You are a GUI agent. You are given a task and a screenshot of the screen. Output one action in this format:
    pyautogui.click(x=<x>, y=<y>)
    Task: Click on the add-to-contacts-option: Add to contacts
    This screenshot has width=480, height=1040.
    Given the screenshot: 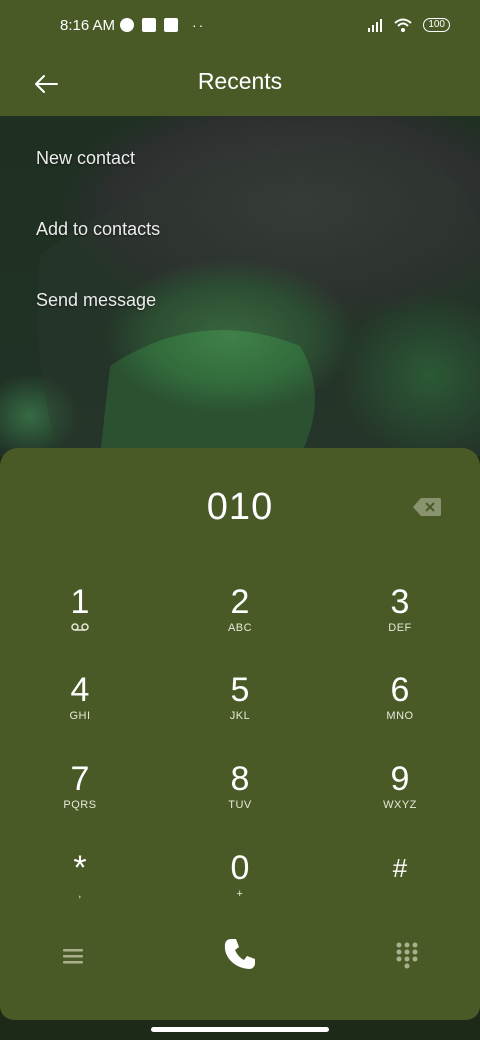 What is the action you would take?
    pyautogui.click(x=98, y=229)
    